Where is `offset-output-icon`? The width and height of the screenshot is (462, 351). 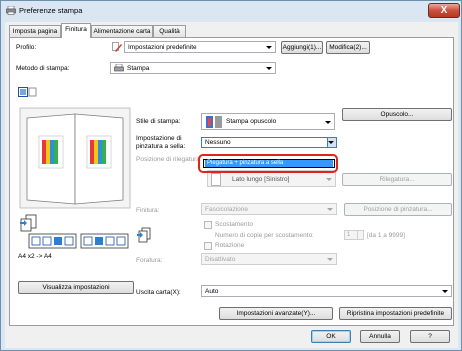
offset-output-icon is located at coordinates (144, 235).